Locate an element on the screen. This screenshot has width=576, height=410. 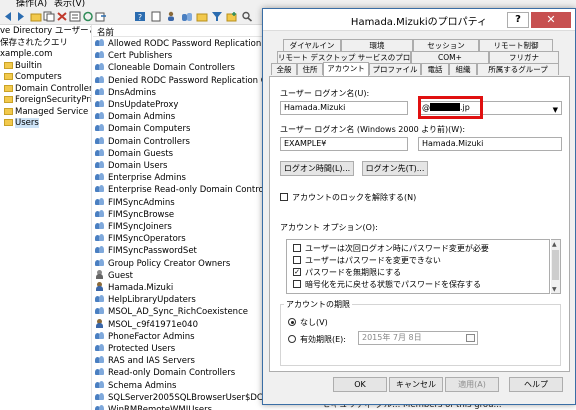
list-item-name: DnsUpdateProxy is located at coordinates (143, 105).